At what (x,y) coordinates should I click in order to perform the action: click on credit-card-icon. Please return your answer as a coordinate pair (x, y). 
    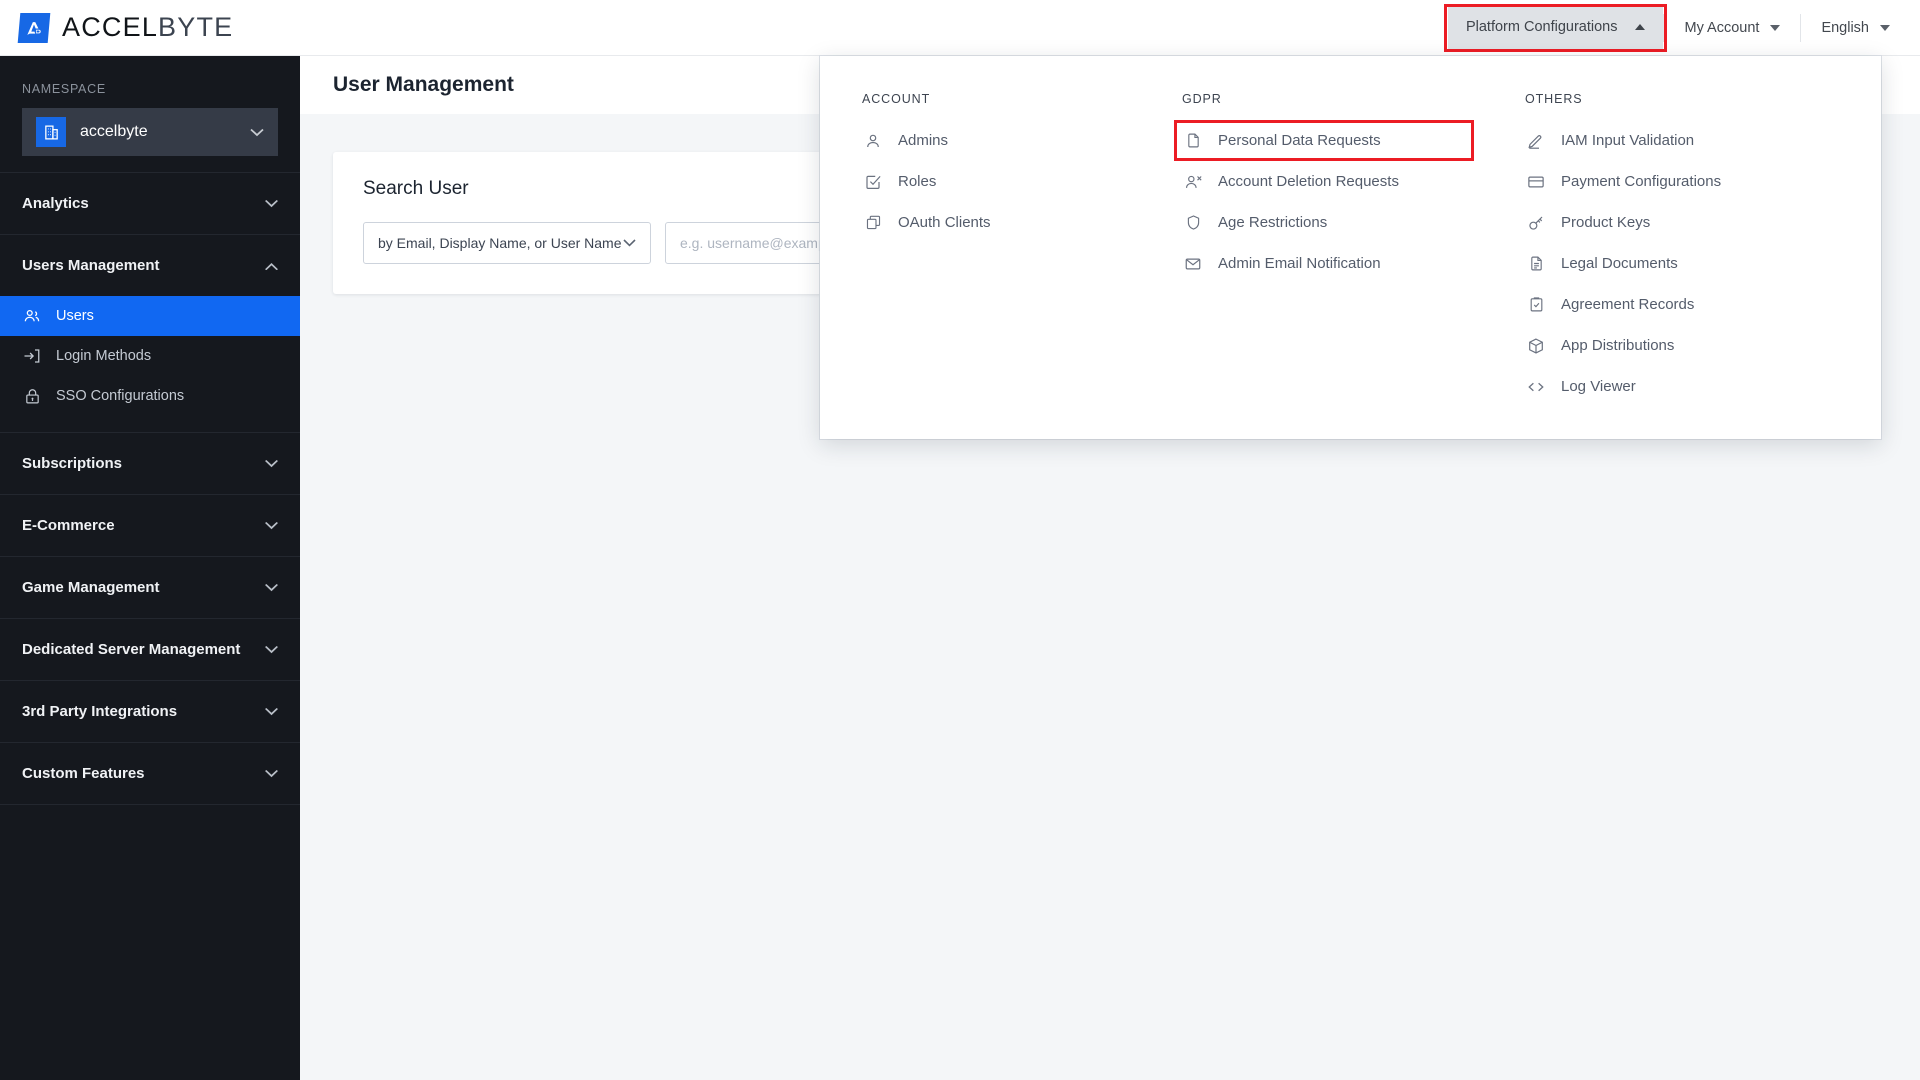
    Looking at the image, I should click on (1536, 182).